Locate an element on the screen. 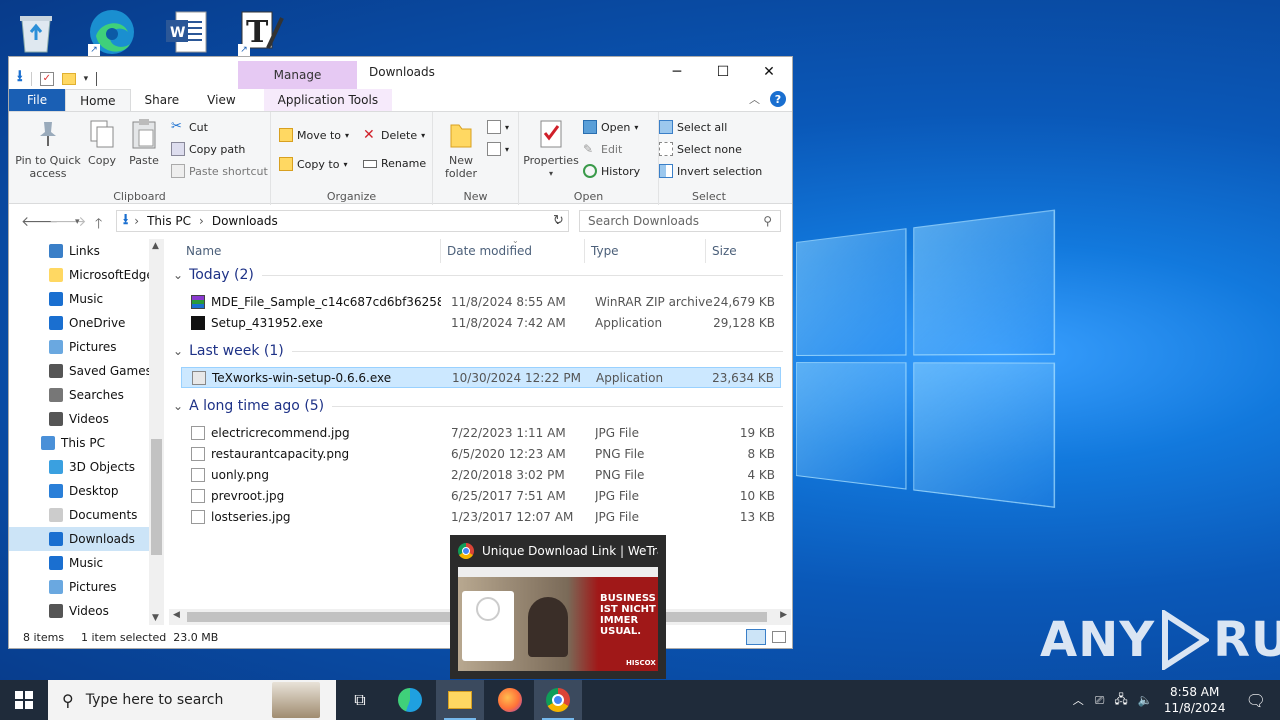 This screenshot has height=720, width=1280. taskbar-firefox is located at coordinates (510, 700).